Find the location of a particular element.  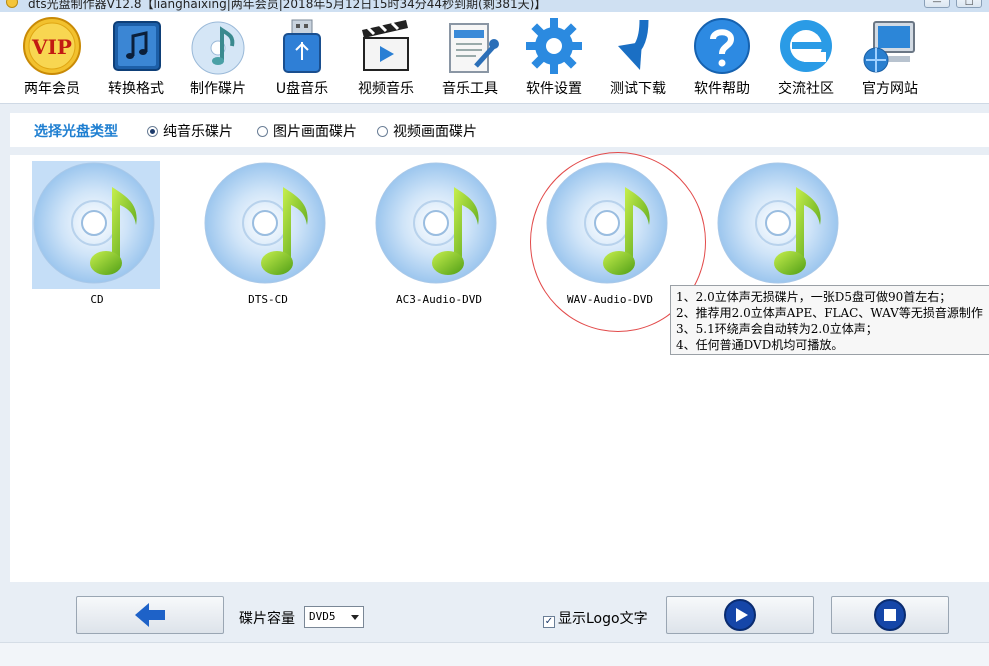

format-cd: CD is located at coordinates (97, 234).